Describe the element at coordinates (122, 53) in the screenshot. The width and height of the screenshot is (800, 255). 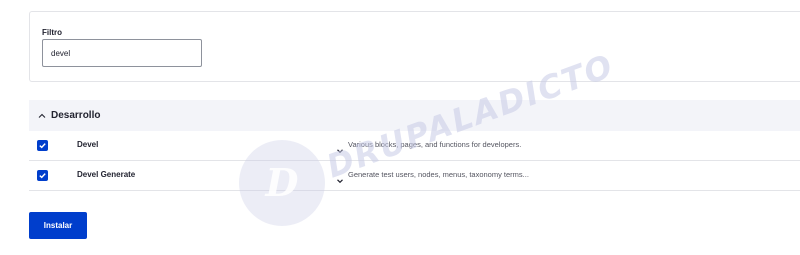
I see `filter-input` at that location.